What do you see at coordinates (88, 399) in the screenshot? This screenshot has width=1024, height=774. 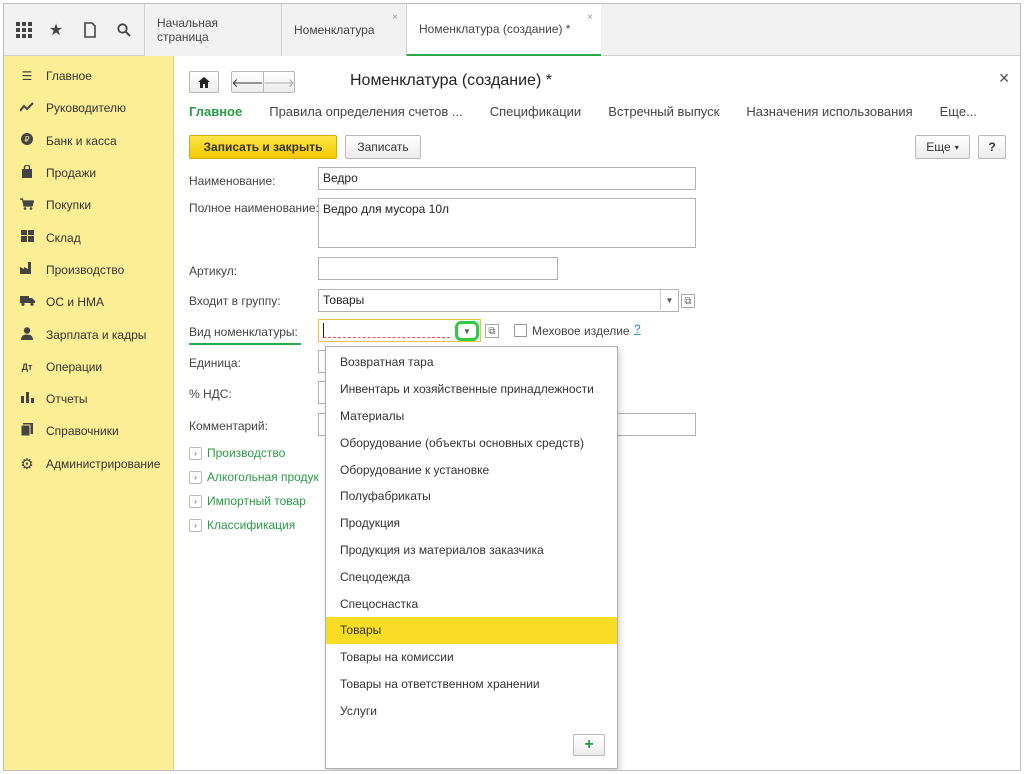 I see `sidebar-item-reports: Отчеты` at bounding box center [88, 399].